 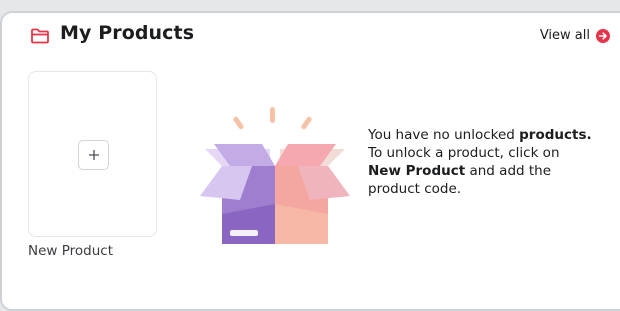 I want to click on plus-icon, so click(x=93, y=155).